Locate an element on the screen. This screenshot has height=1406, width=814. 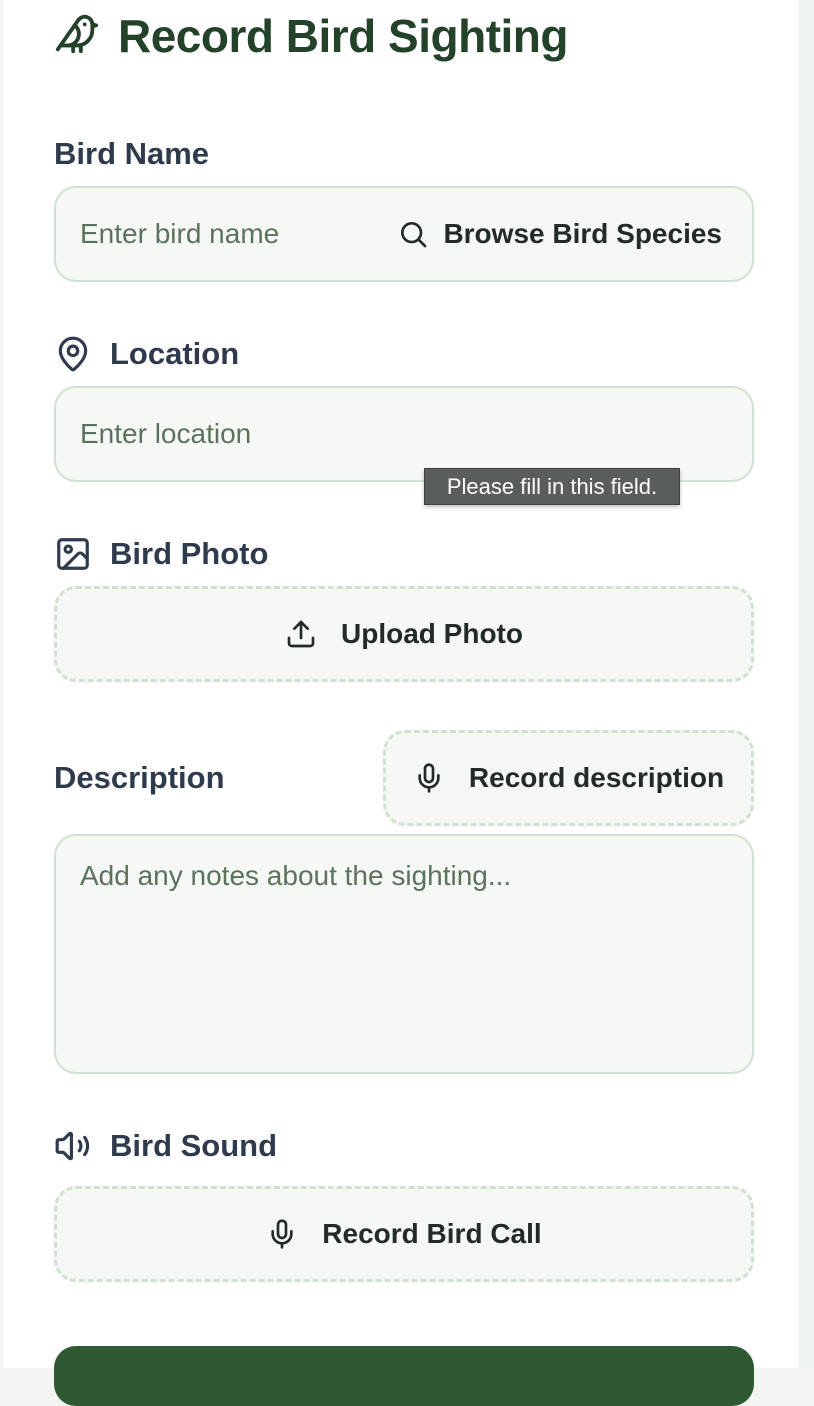
bird-sound-label: Bird Sound is located at coordinates (165, 1146).